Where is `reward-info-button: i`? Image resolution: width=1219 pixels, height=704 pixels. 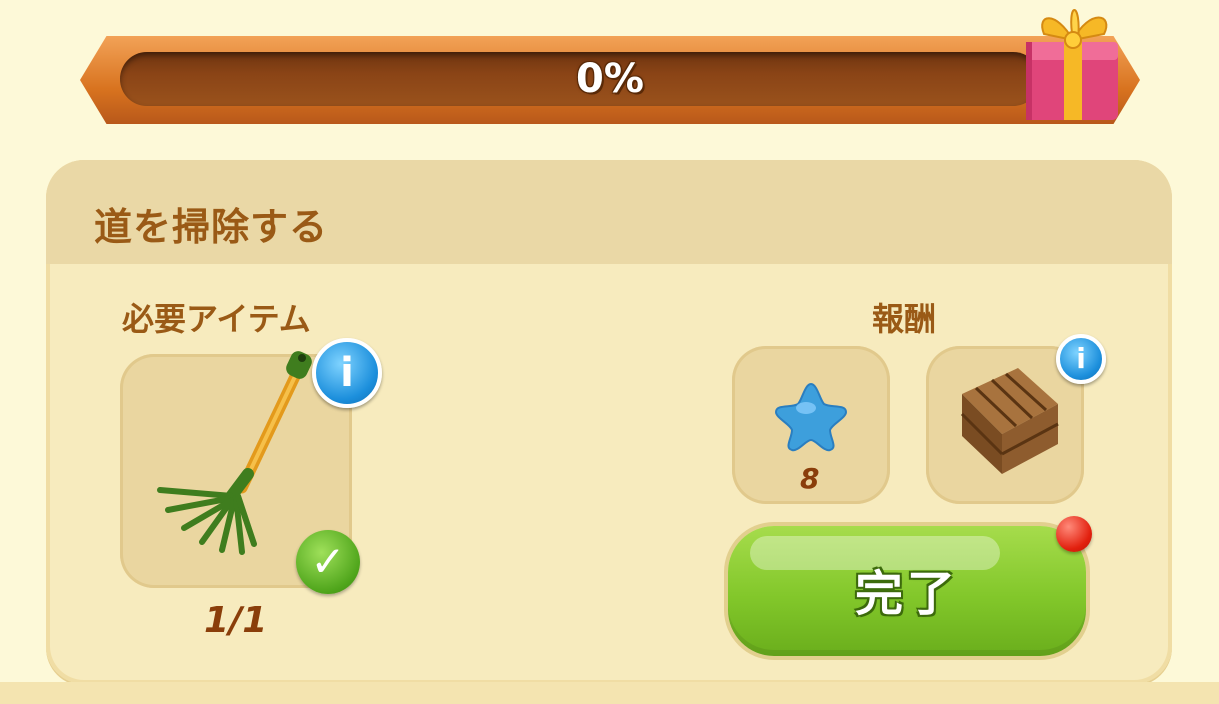 reward-info-button: i is located at coordinates (1081, 359).